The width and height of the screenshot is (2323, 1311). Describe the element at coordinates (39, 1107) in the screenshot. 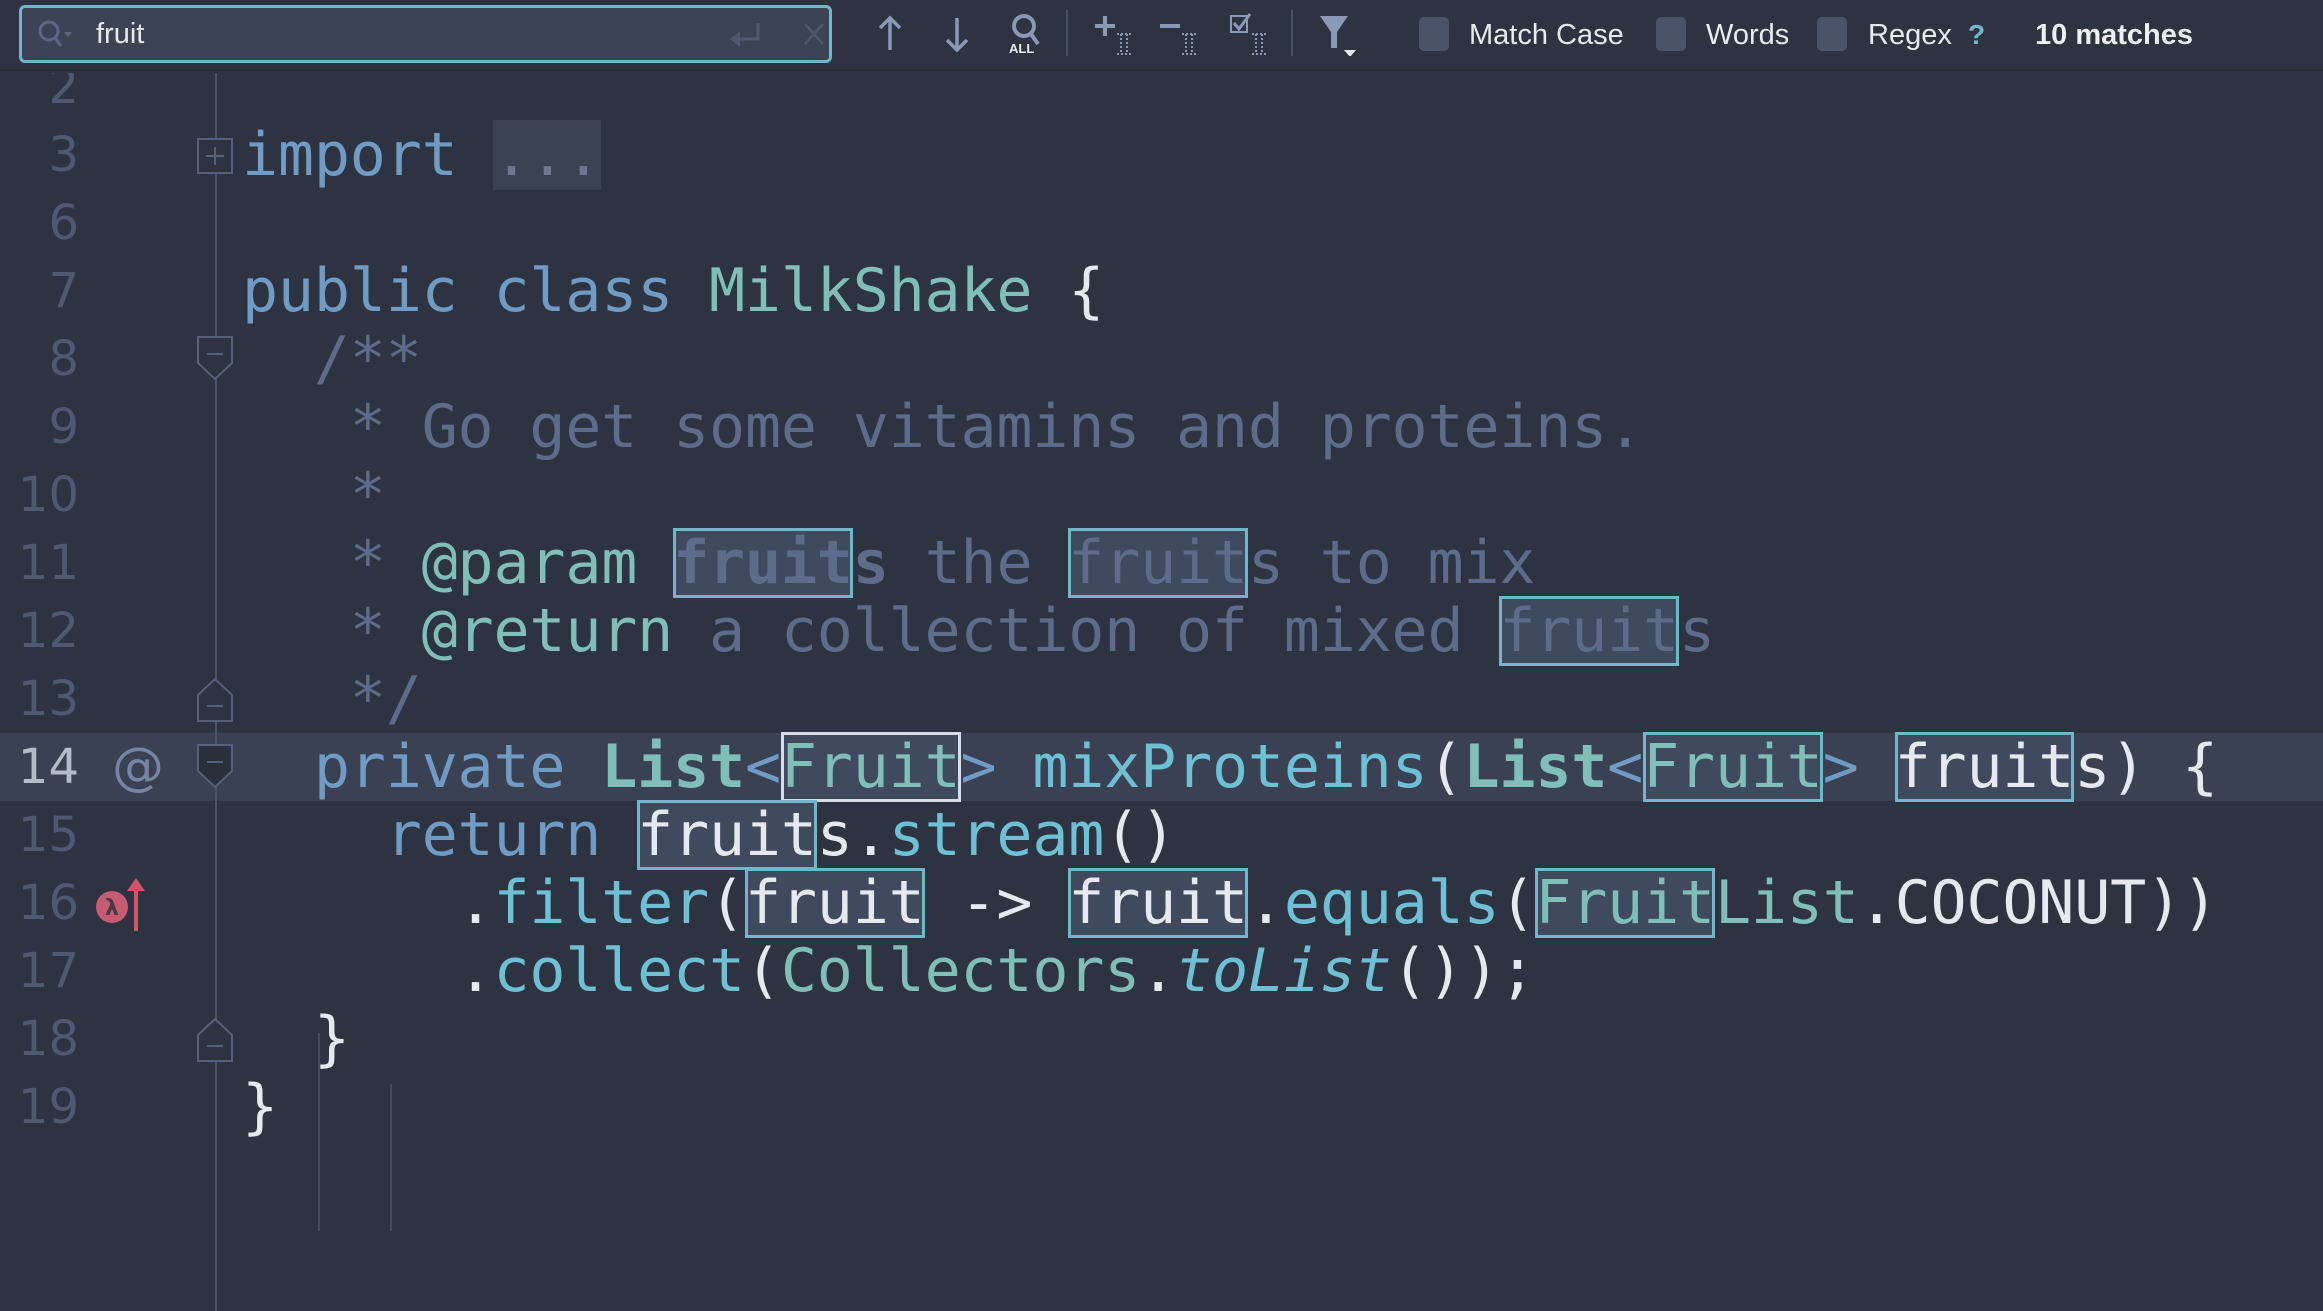

I see `line-number: 19` at that location.